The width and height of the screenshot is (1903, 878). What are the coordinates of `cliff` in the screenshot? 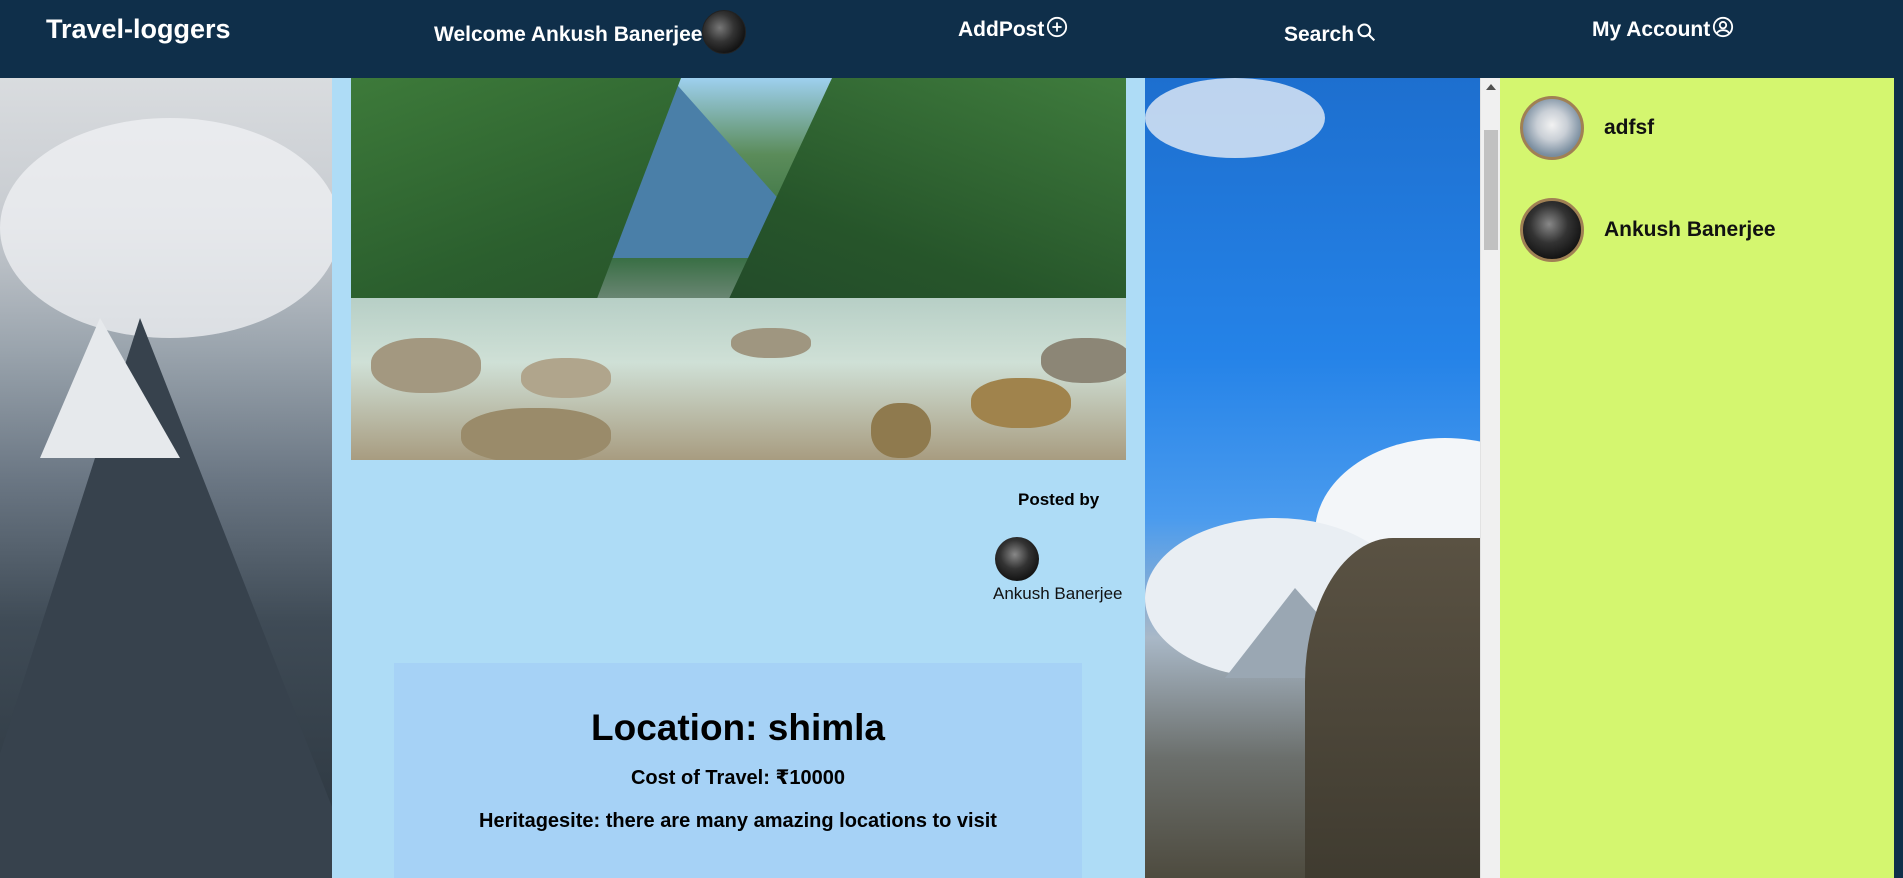 It's located at (1392, 708).